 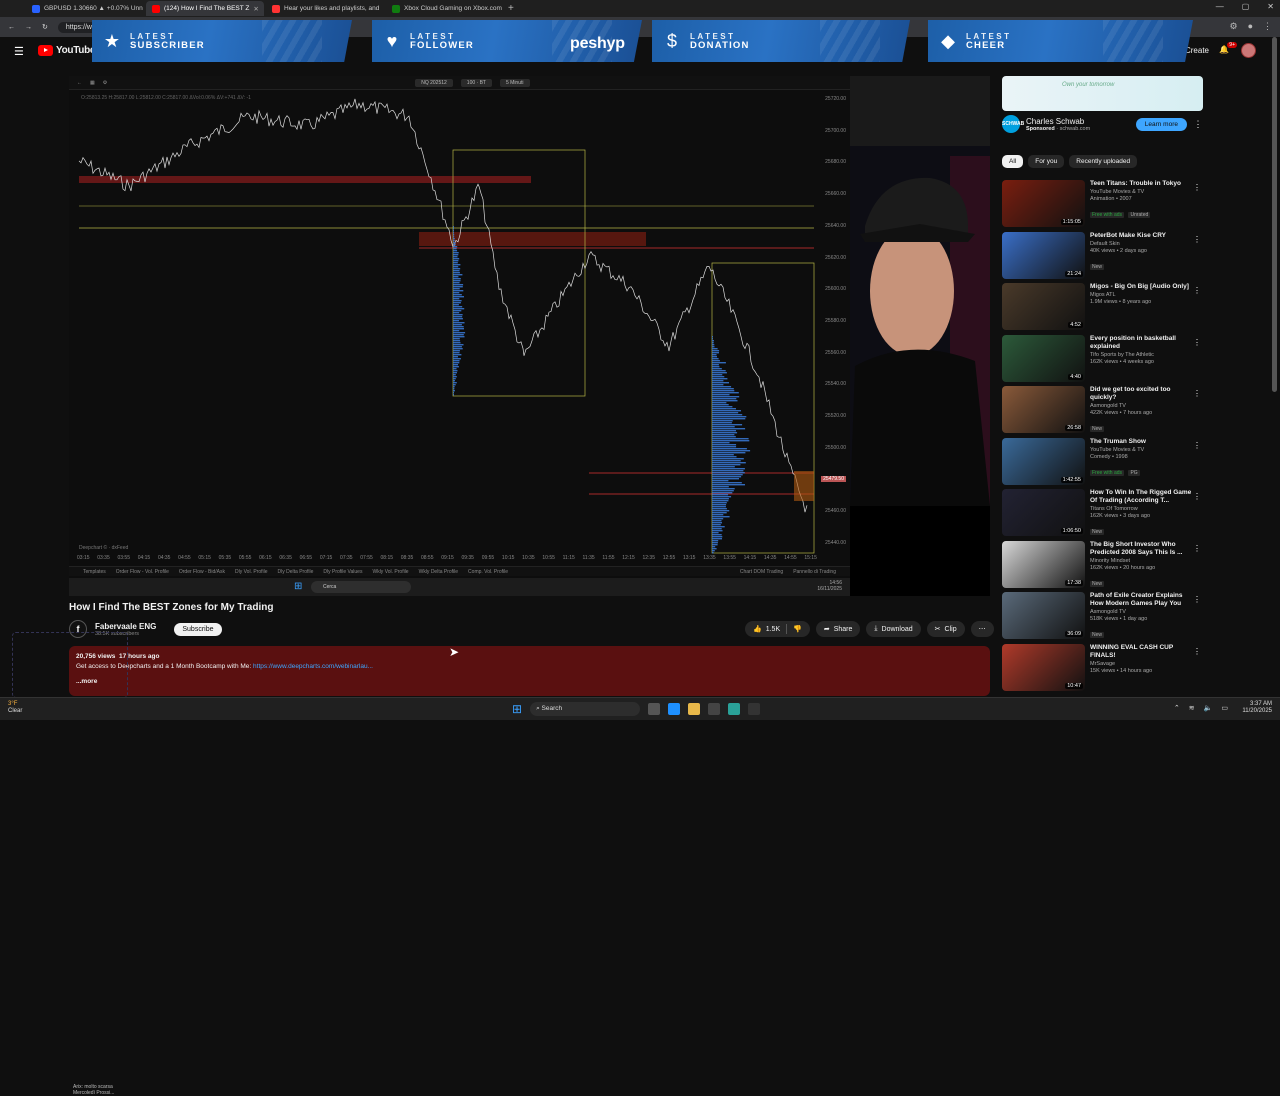 I want to click on video-channel: MrSavage, so click(x=1142, y=664).